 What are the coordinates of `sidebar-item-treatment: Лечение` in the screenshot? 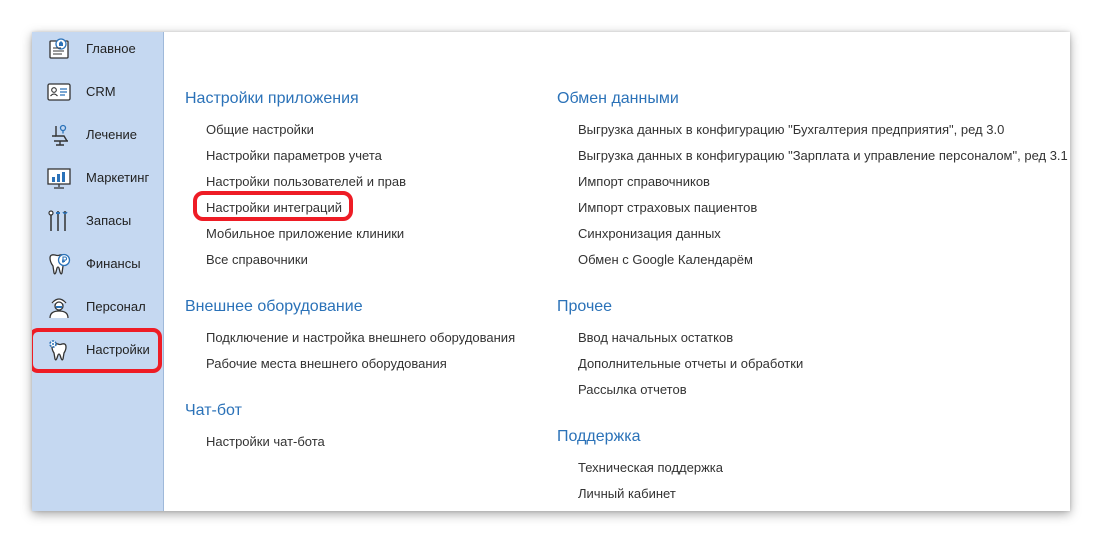 It's located at (97, 135).